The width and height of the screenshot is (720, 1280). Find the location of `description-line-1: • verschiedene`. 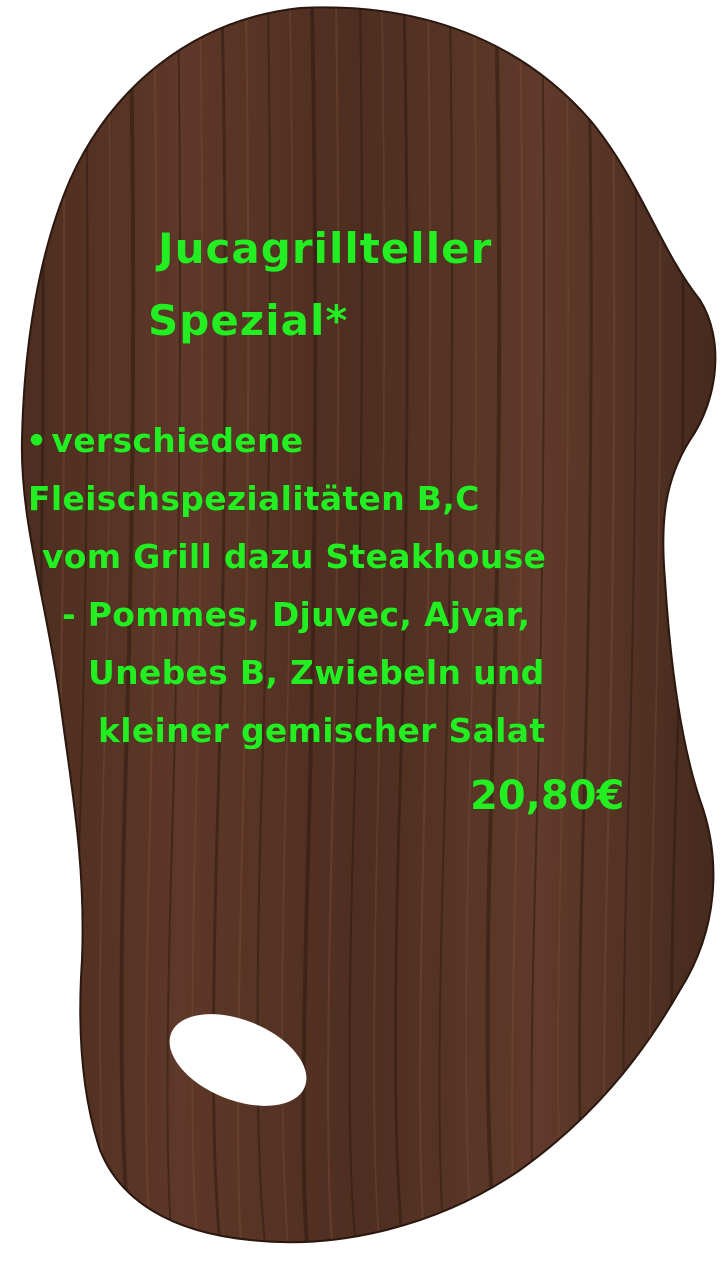

description-line-1: • verschiedene is located at coordinates (164, 440).